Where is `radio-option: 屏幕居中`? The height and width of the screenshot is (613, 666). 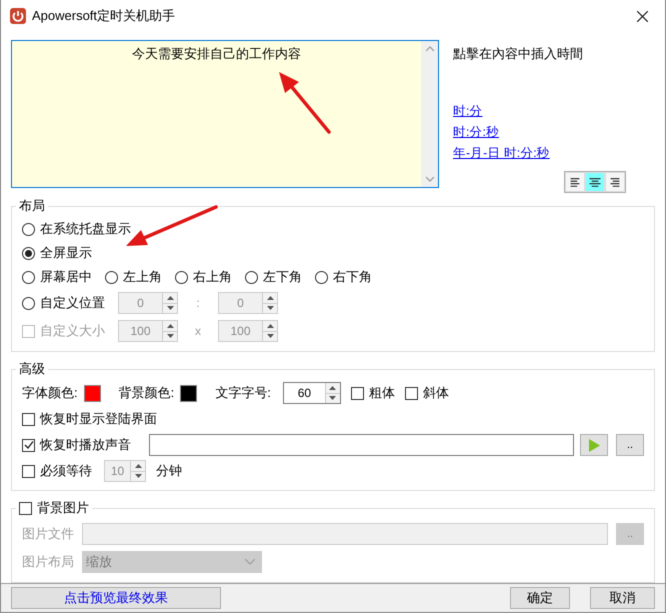 radio-option: 屏幕居中 is located at coordinates (57, 277).